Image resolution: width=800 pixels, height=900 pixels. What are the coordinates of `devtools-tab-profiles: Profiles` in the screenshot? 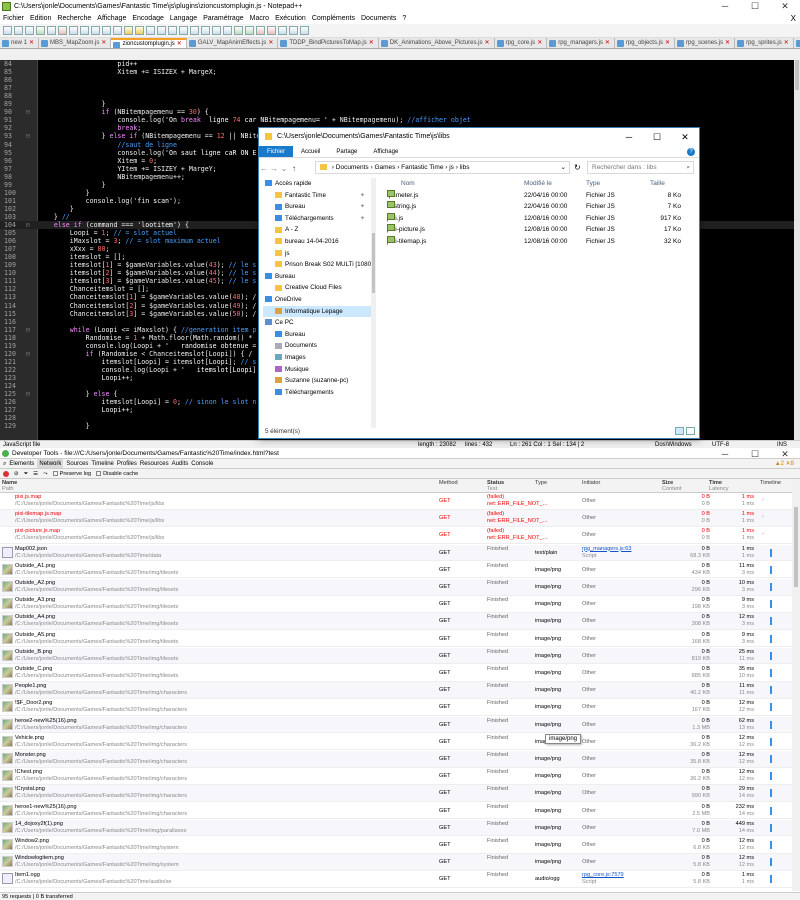 It's located at (127, 463).